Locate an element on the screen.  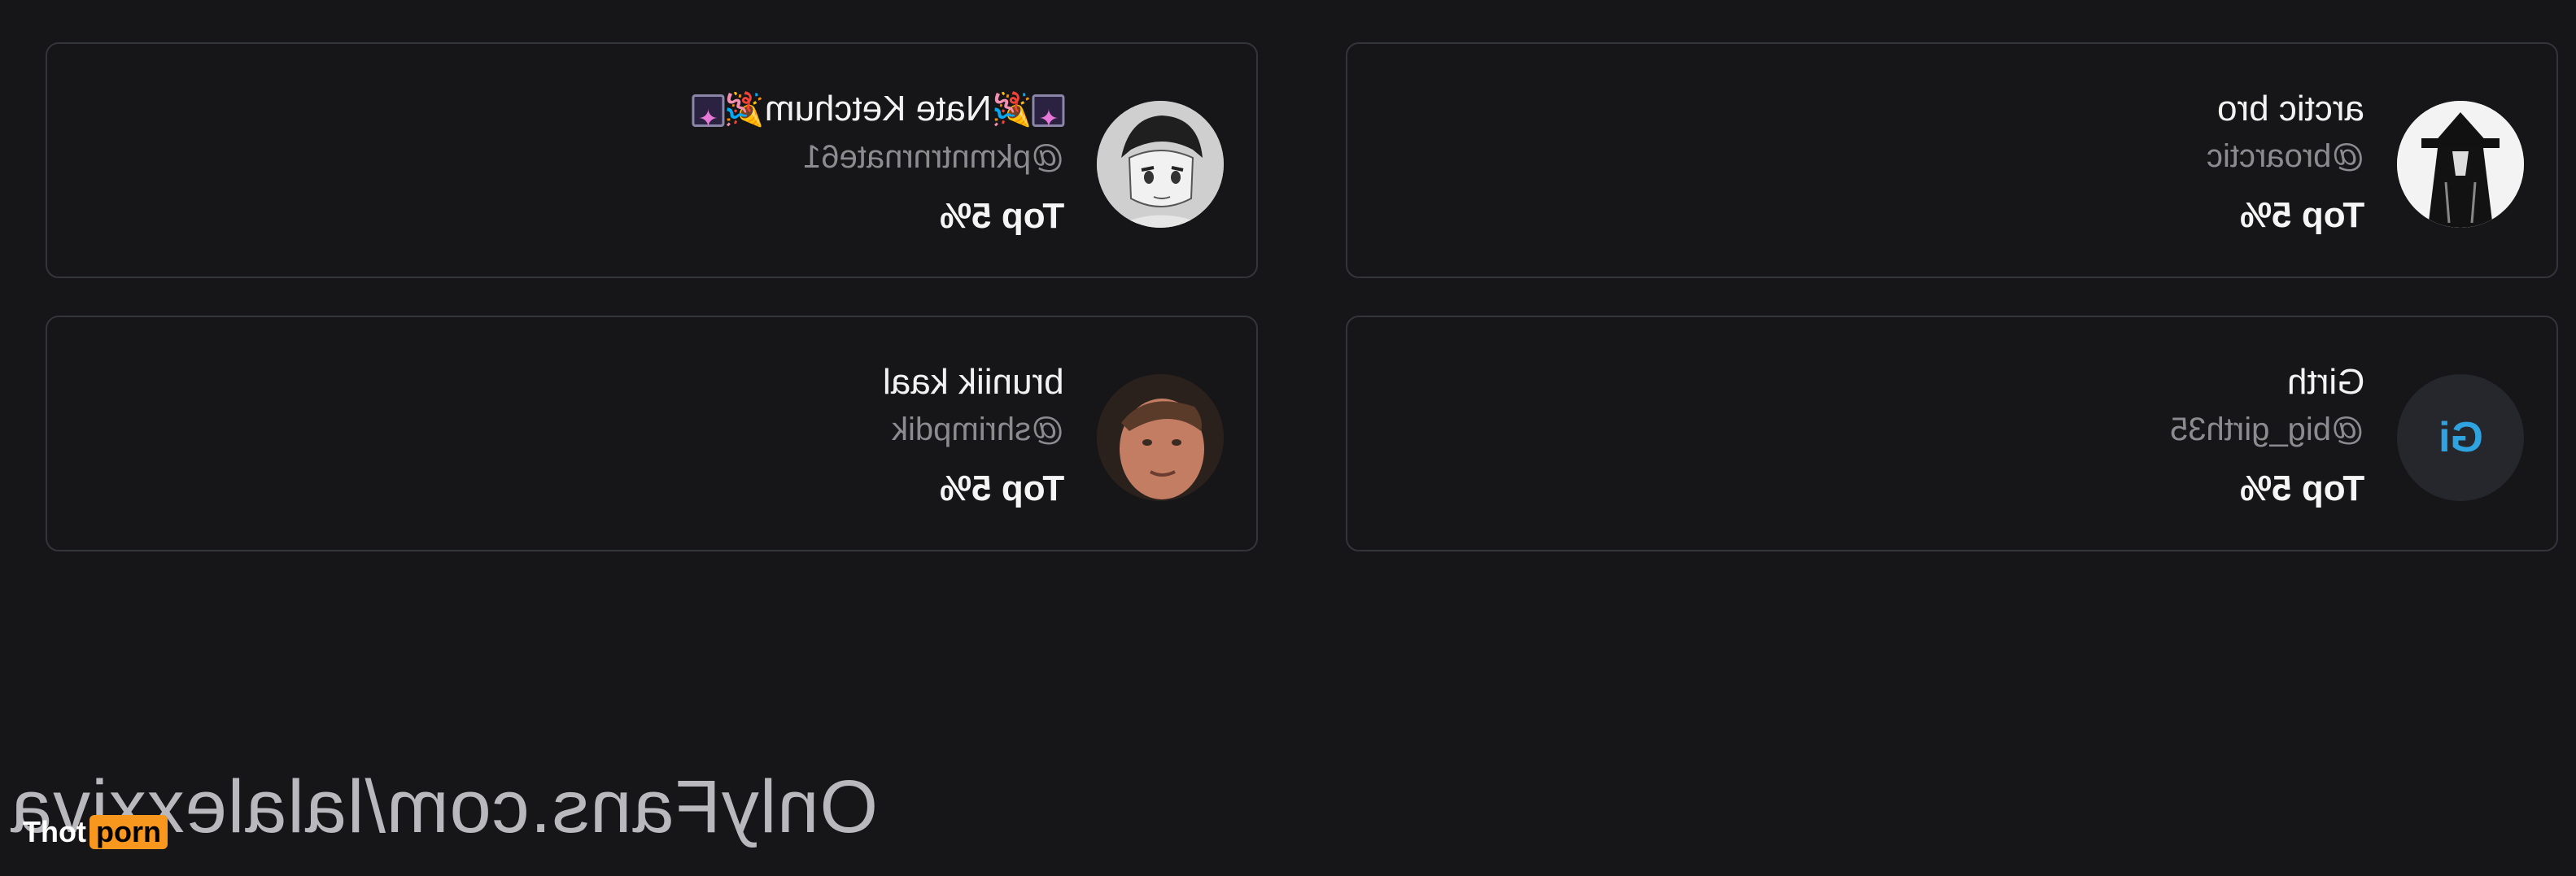
follower-handle: @big_girth35 is located at coordinates (2267, 429).